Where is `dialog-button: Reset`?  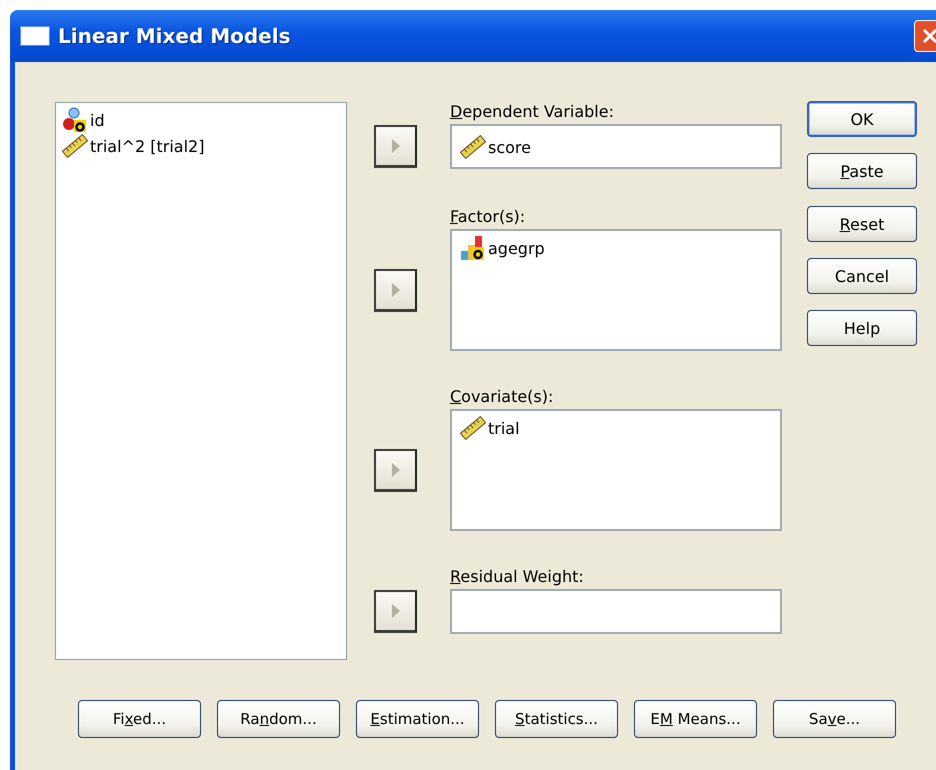 dialog-button: Reset is located at coordinates (862, 224).